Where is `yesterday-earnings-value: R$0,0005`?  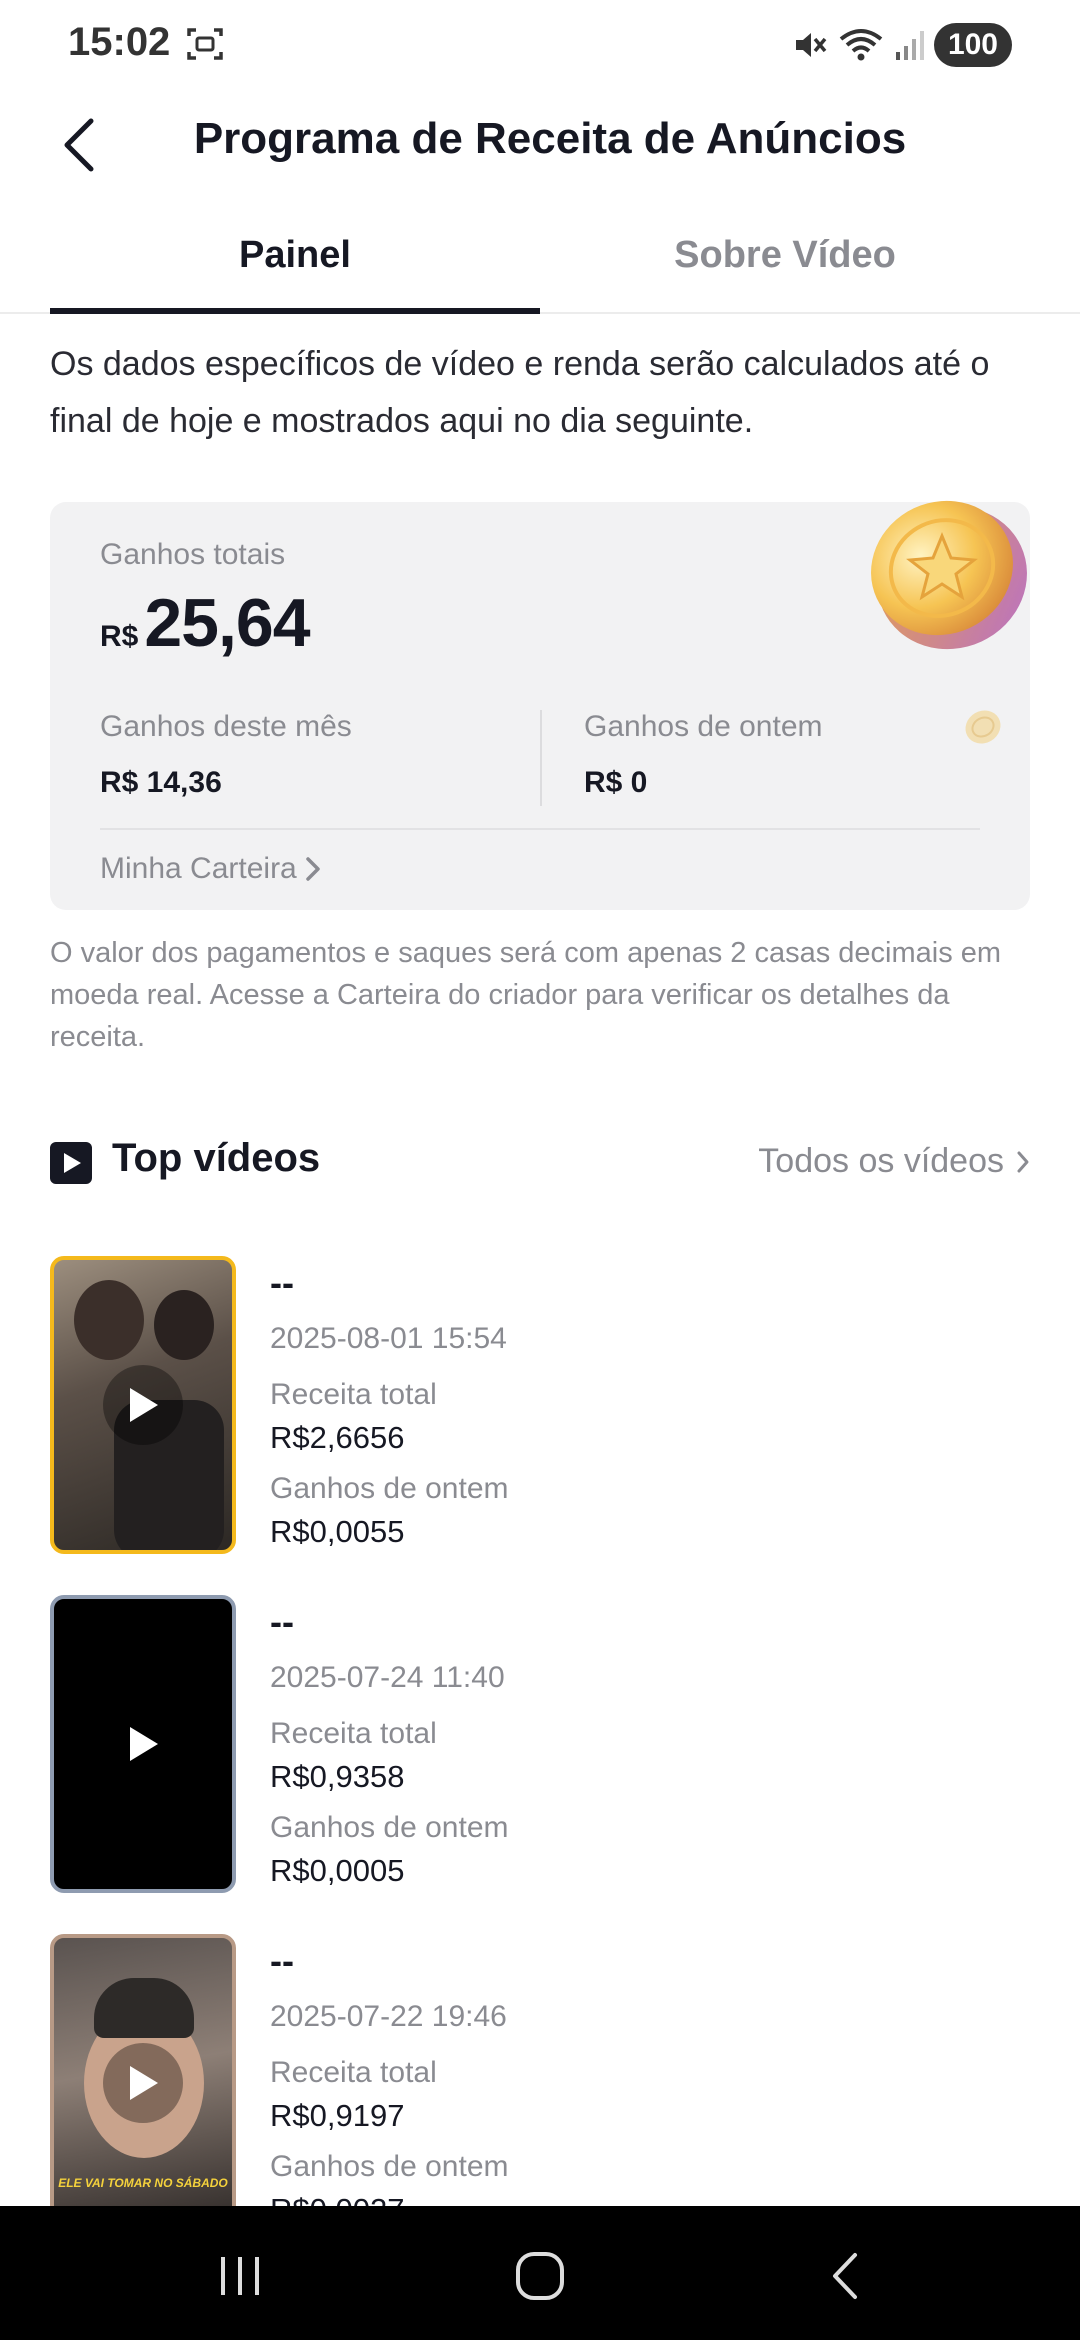 yesterday-earnings-value: R$0,0005 is located at coordinates (337, 1870).